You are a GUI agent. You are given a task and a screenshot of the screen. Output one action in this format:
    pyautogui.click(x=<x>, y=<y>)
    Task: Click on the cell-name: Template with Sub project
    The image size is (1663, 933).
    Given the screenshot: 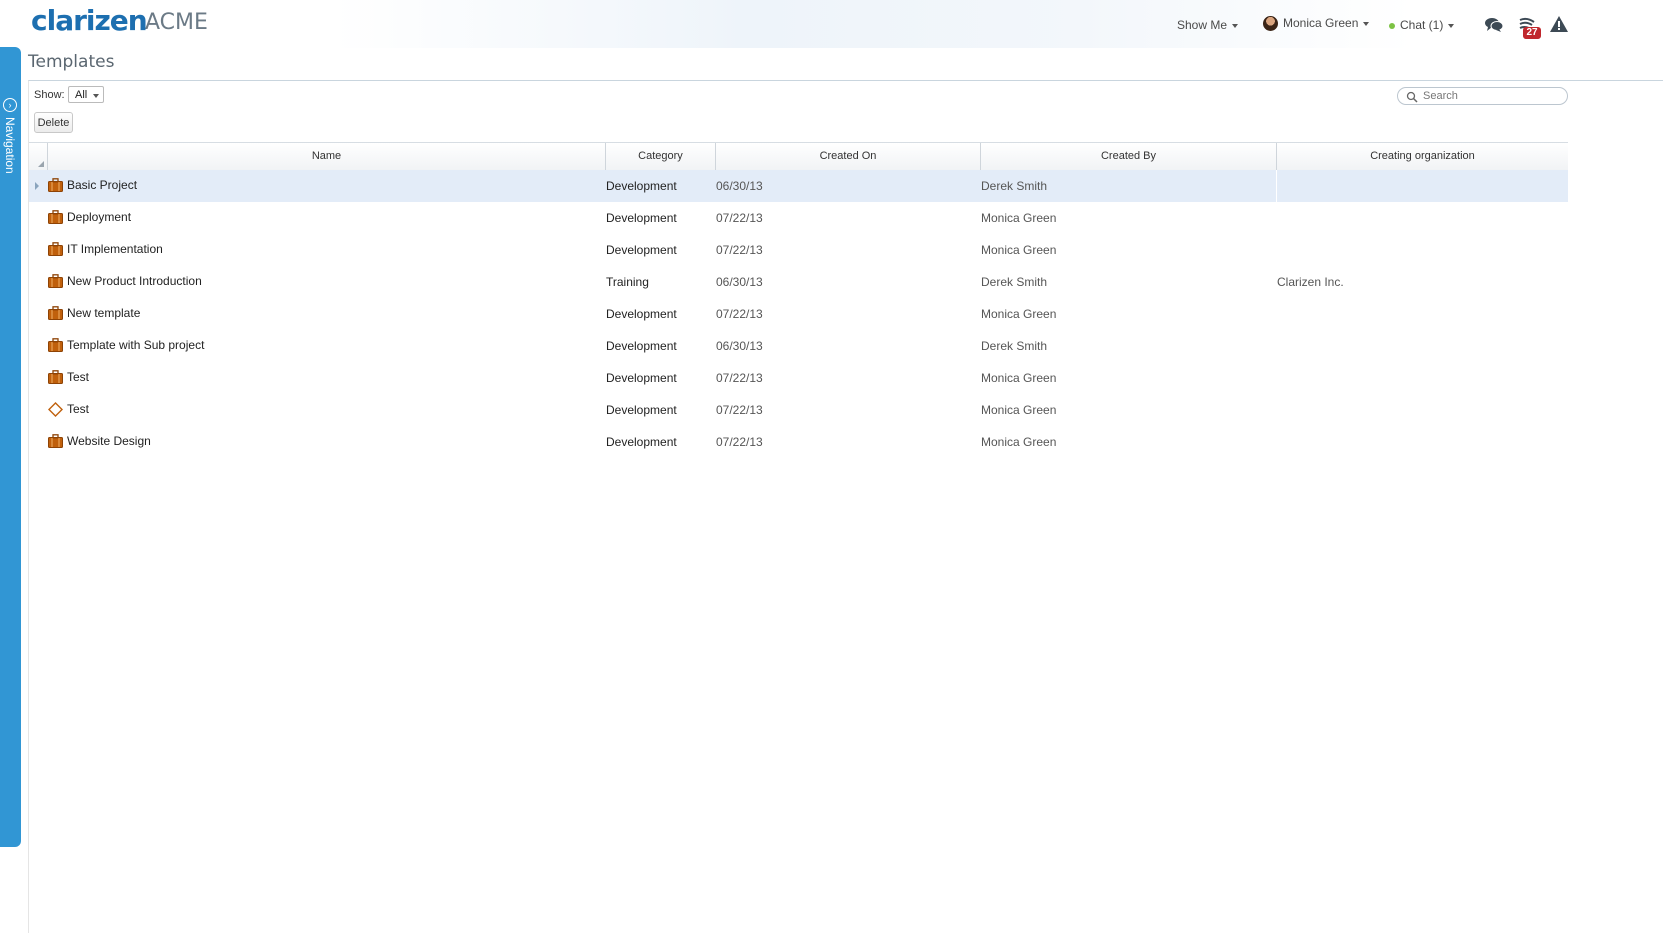 What is the action you would take?
    pyautogui.click(x=135, y=345)
    